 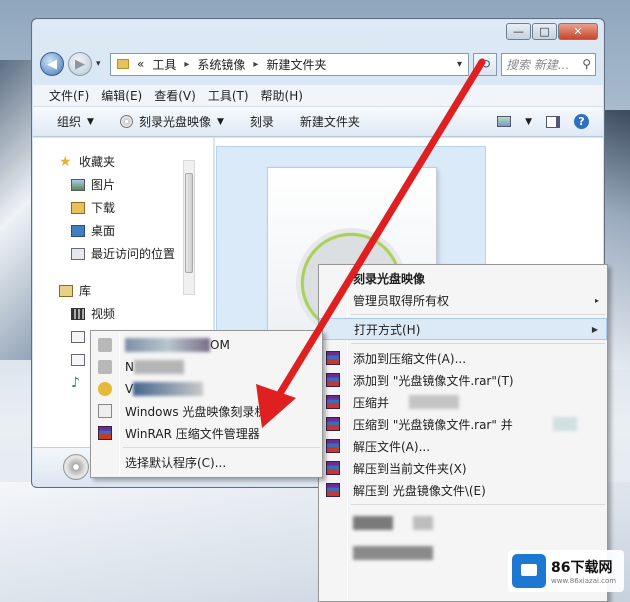 I want to click on watermark-text: 86下载网 www.86xiazai.com, so click(x=583, y=571).